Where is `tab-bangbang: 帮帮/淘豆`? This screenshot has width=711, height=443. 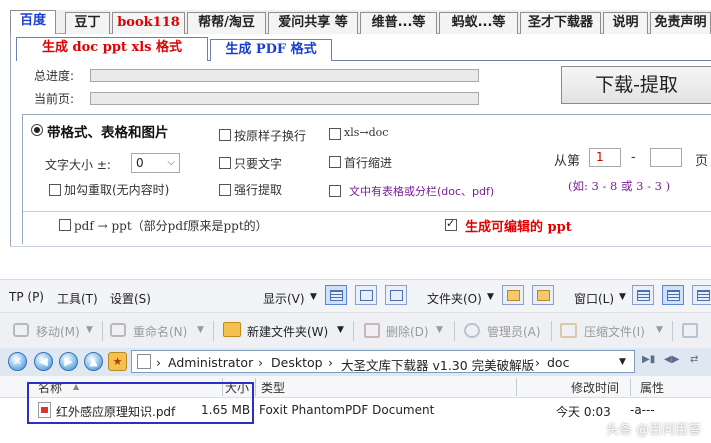 tab-bangbang: 帮帮/淘豆 is located at coordinates (226, 23).